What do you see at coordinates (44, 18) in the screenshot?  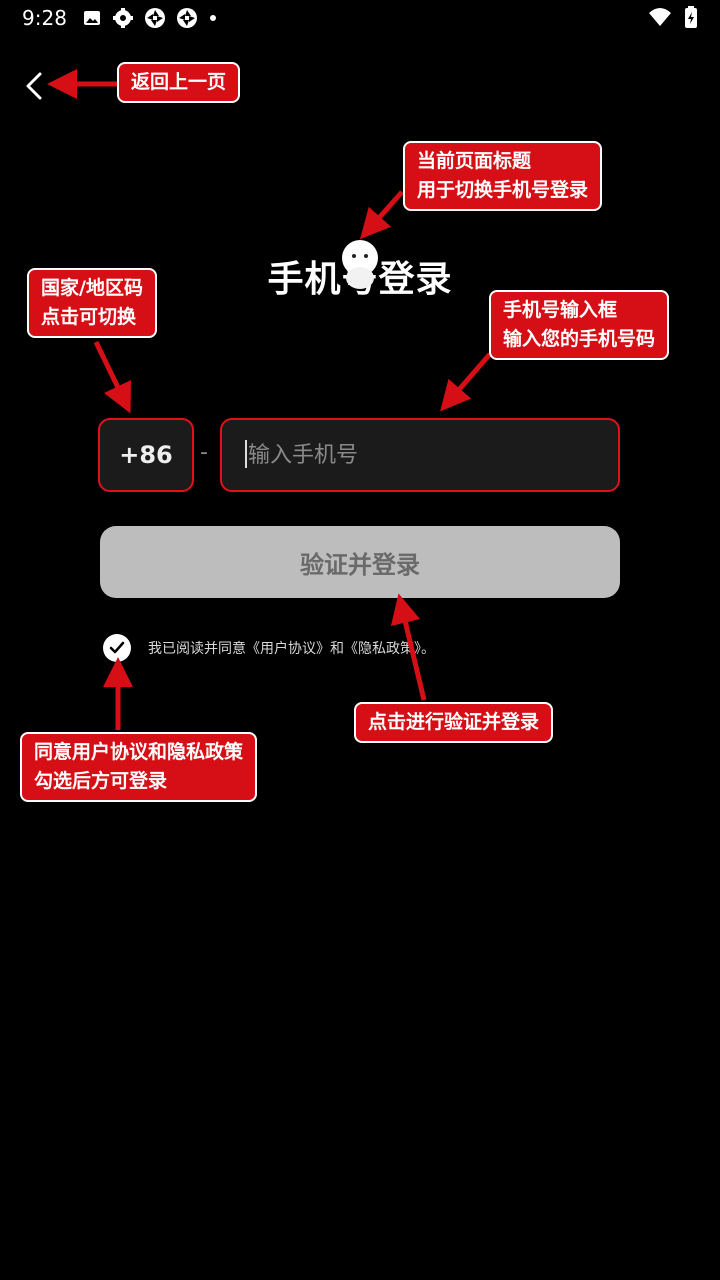 I see `status-time: 9:28` at bounding box center [44, 18].